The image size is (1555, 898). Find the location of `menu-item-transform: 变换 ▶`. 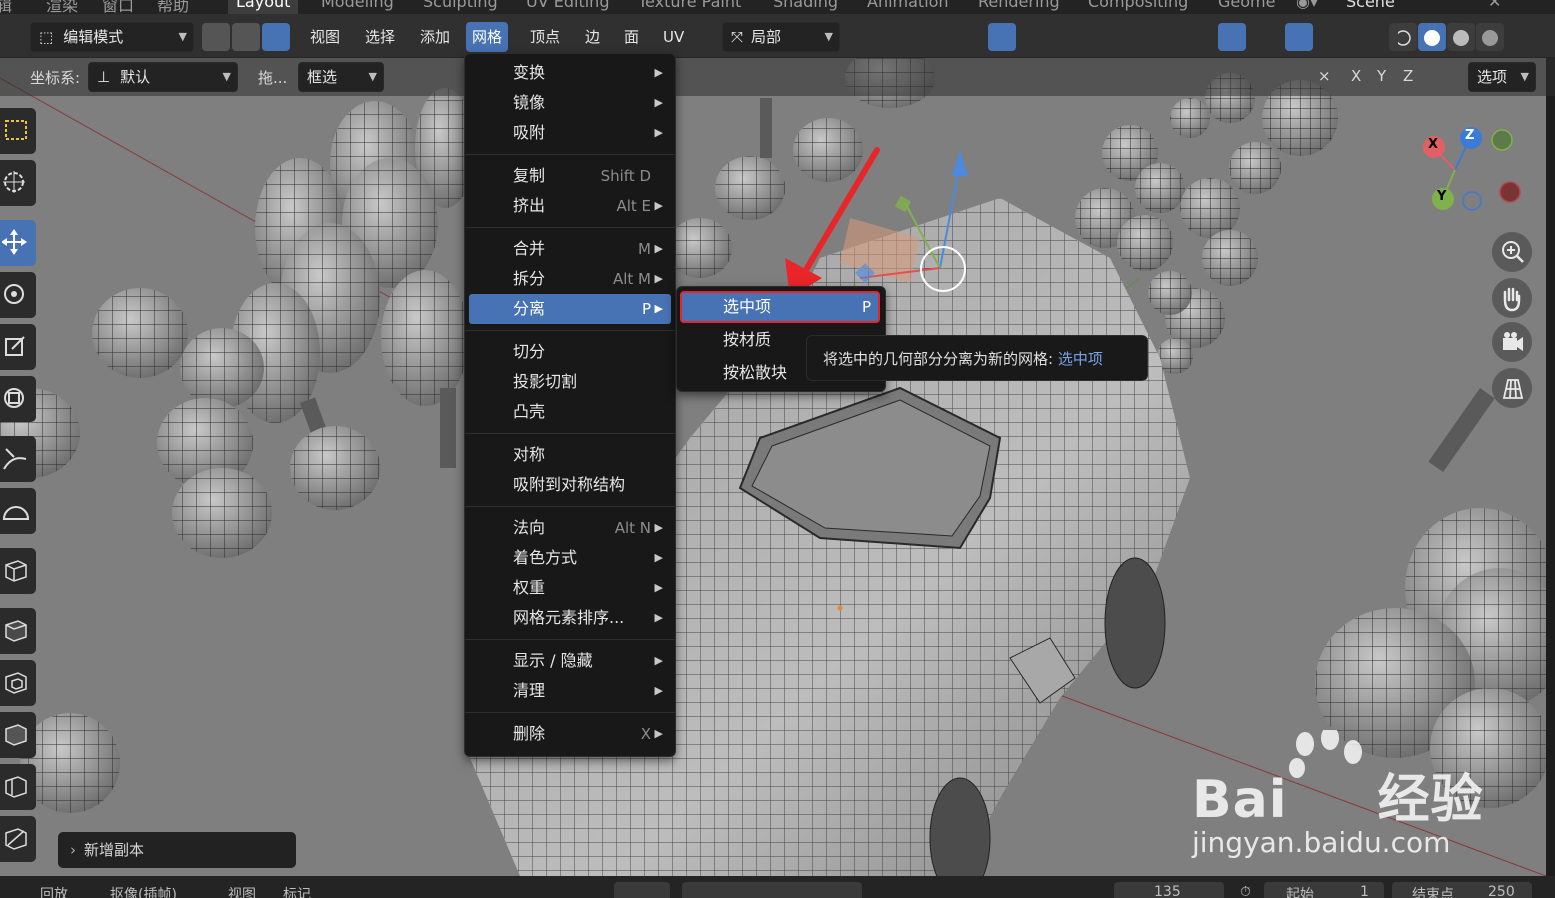

menu-item-transform: 变换 ▶ is located at coordinates (570, 73).